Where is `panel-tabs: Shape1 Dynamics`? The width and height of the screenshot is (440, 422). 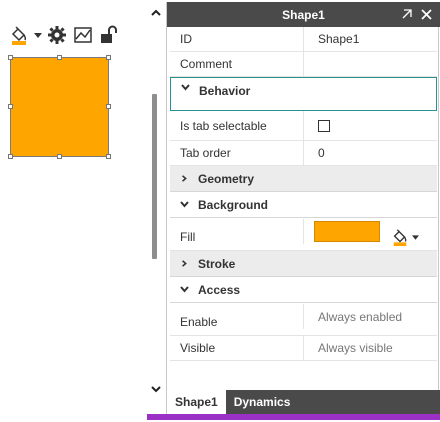 panel-tabs: Shape1 Dynamics is located at coordinates (303, 402).